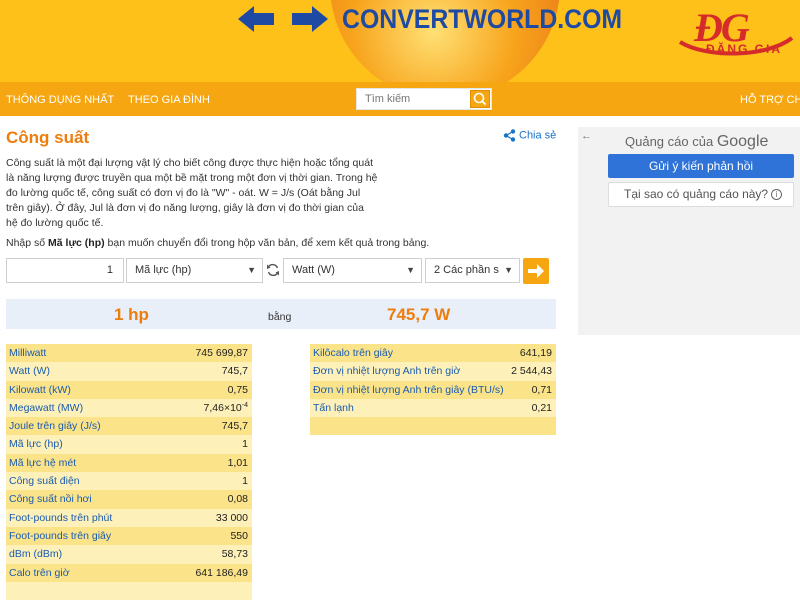 The width and height of the screenshot is (800, 600). What do you see at coordinates (744, 49) in the screenshot?
I see `partner-logo-name: ĐẶNG GIA` at bounding box center [744, 49].